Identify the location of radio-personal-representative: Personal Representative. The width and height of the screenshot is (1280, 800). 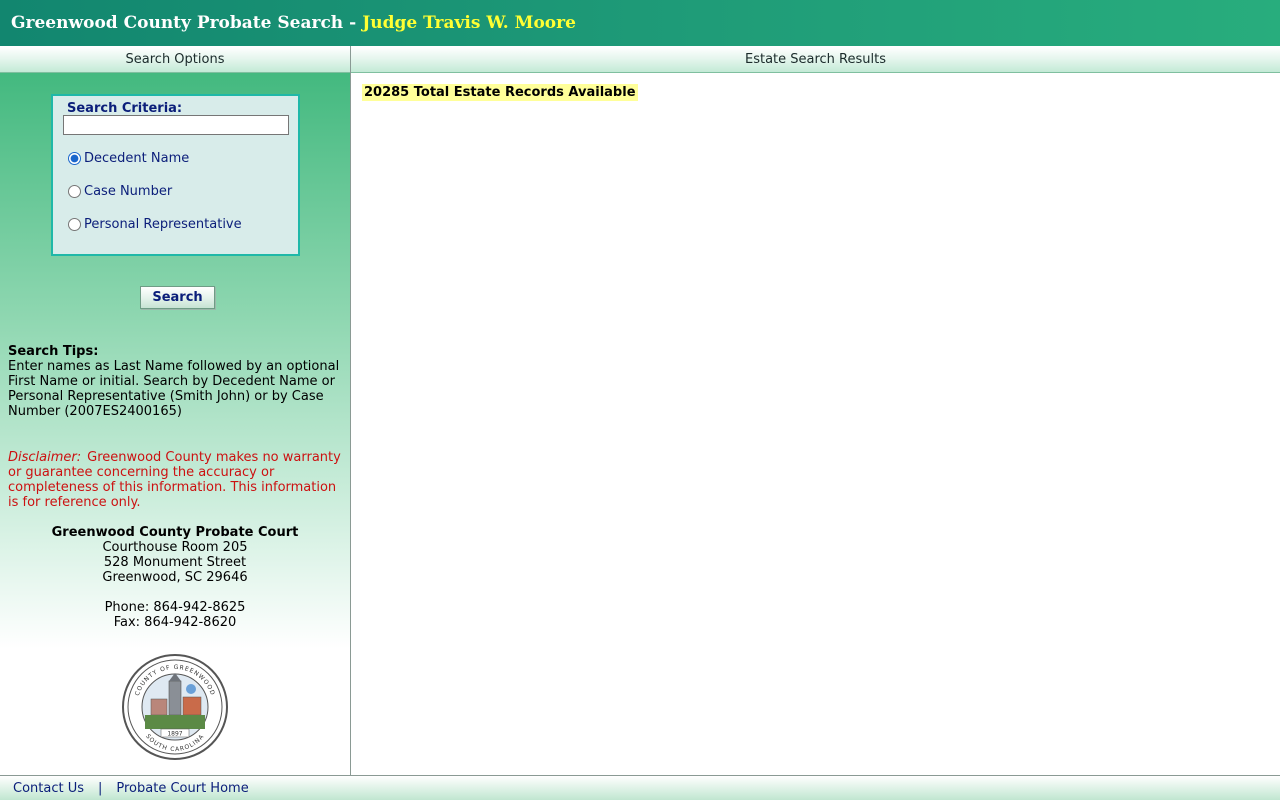
(155, 224).